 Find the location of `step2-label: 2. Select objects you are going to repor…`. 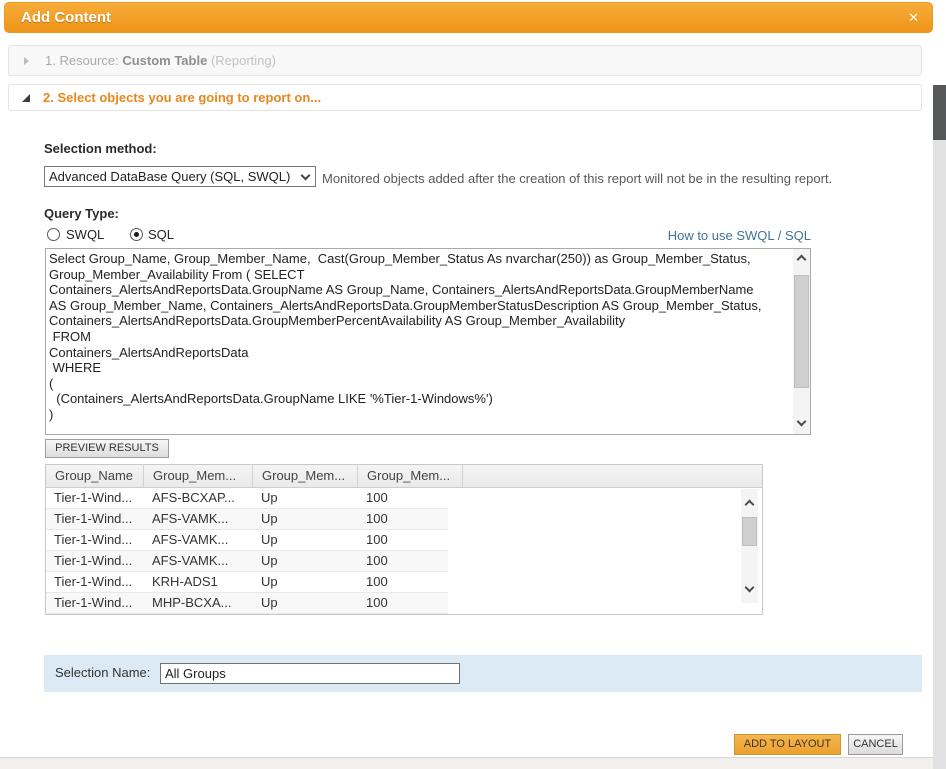

step2-label: 2. Select objects you are going to repor… is located at coordinates (182, 97).